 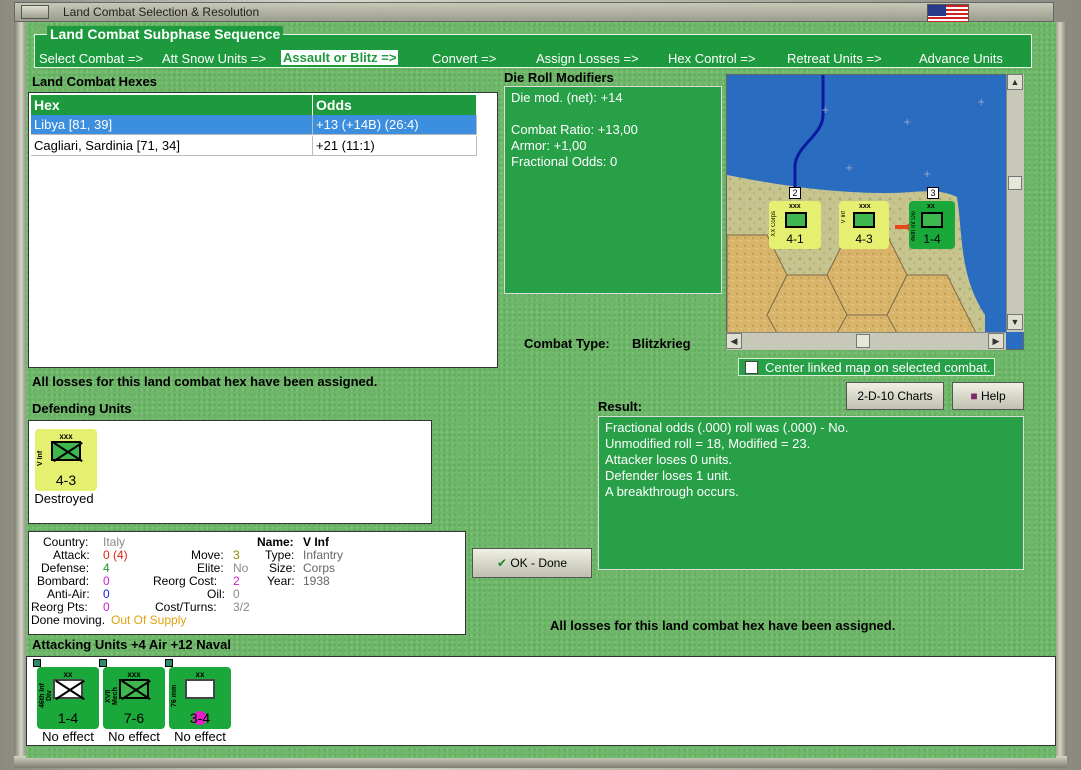 What do you see at coordinates (63, 581) in the screenshot?
I see `bombard-label: Bombard:` at bounding box center [63, 581].